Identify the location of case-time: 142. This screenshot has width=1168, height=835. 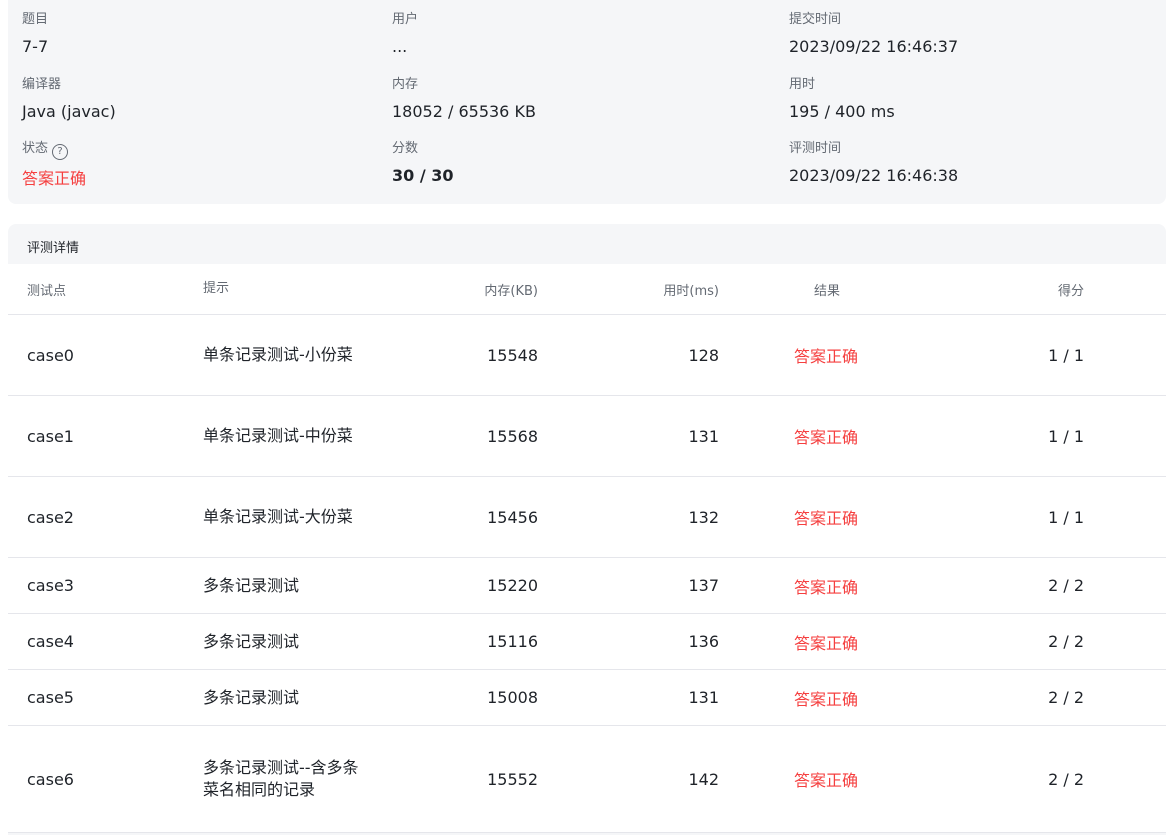
(703, 779).